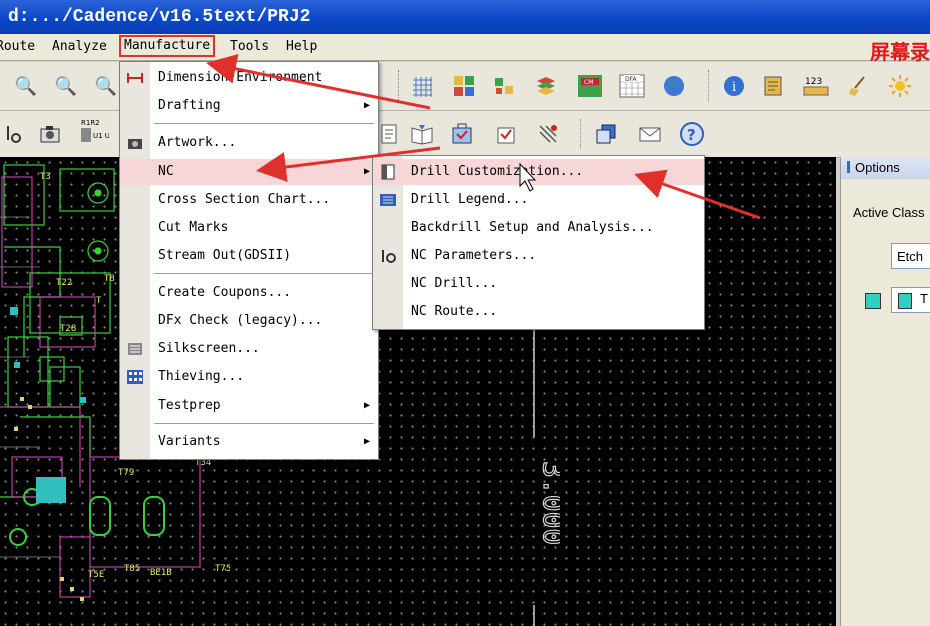  Describe the element at coordinates (858, 86) in the screenshot. I see `broom-icon` at that location.